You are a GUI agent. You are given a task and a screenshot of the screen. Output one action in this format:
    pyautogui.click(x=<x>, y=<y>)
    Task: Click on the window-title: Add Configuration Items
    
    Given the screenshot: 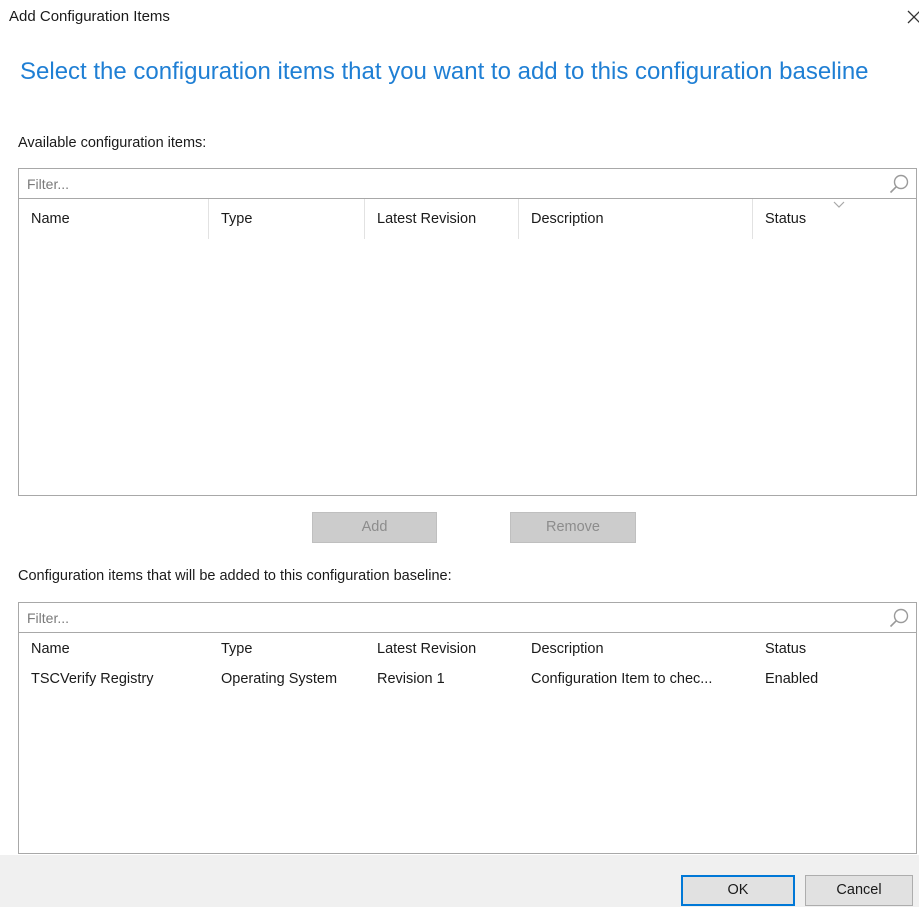 What is the action you would take?
    pyautogui.click(x=89, y=16)
    